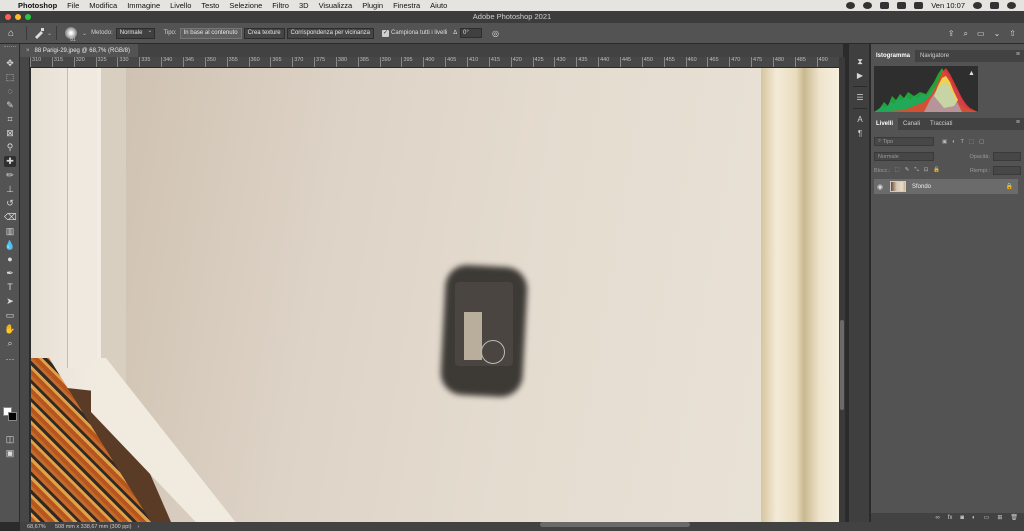 Image resolution: width=1024 pixels, height=531 pixels. What do you see at coordinates (103, 5) in the screenshot?
I see `menu-modifica: Modifica` at bounding box center [103, 5].